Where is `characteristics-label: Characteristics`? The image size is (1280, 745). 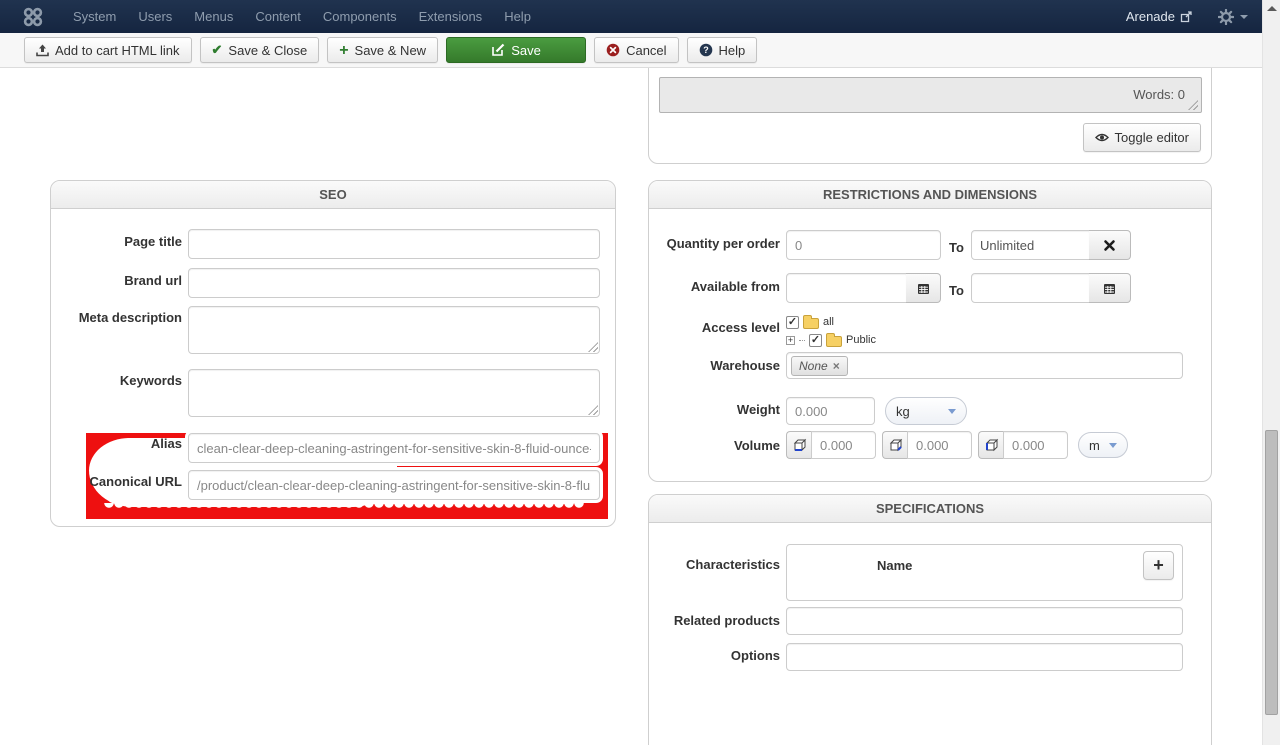 characteristics-label: Characteristics is located at coordinates (733, 564).